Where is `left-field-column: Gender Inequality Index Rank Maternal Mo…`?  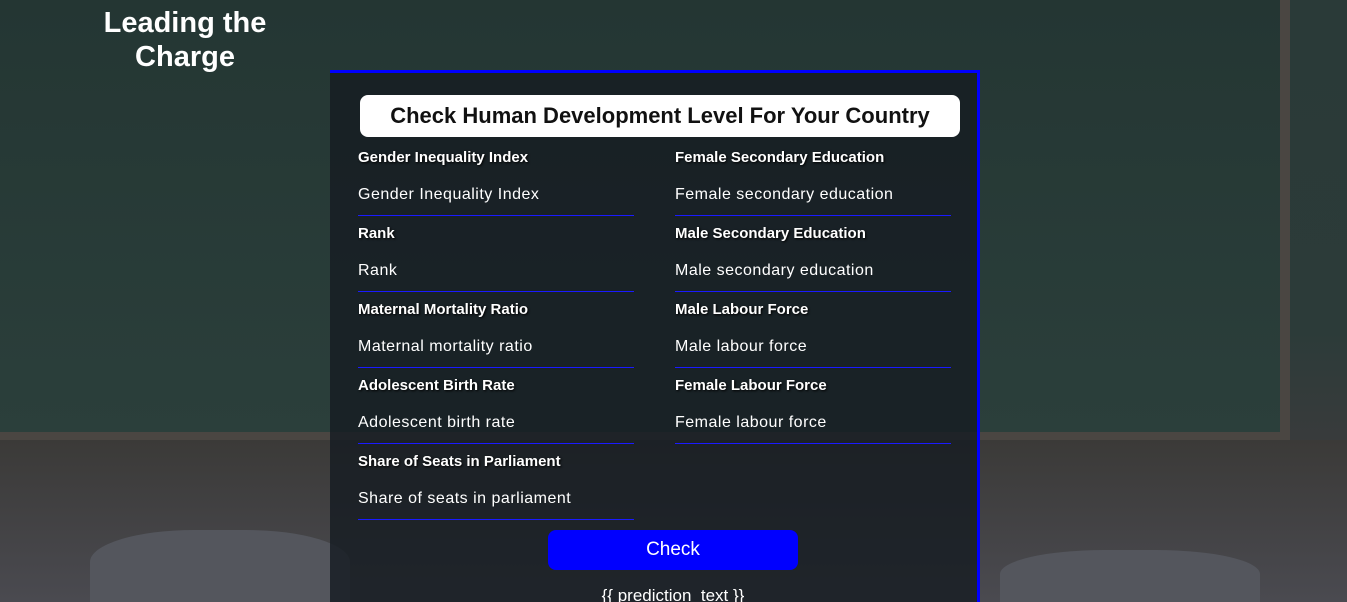 left-field-column: Gender Inequality Index Rank Maternal Mo… is located at coordinates (497, 339).